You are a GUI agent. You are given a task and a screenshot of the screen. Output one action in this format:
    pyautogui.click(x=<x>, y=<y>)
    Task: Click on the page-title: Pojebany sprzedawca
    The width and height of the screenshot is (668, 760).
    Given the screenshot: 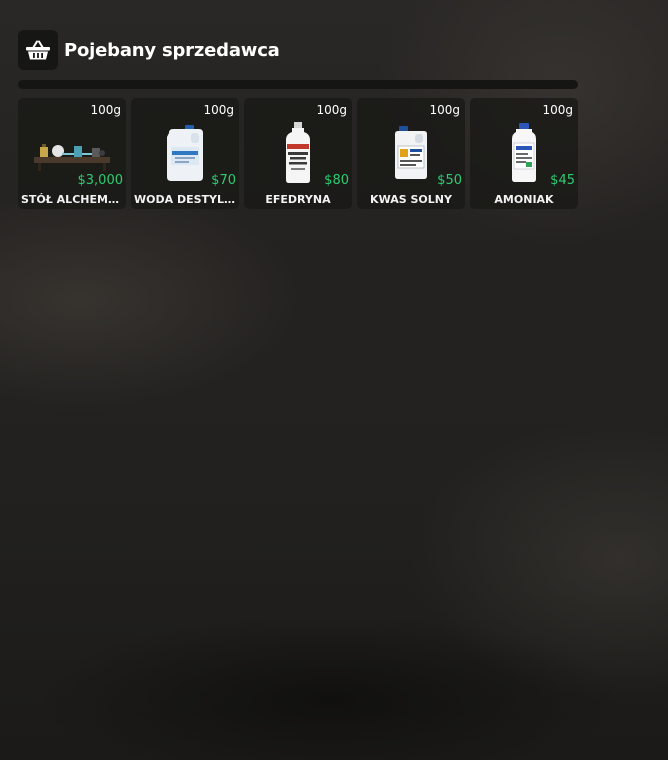 What is the action you would take?
    pyautogui.click(x=172, y=50)
    